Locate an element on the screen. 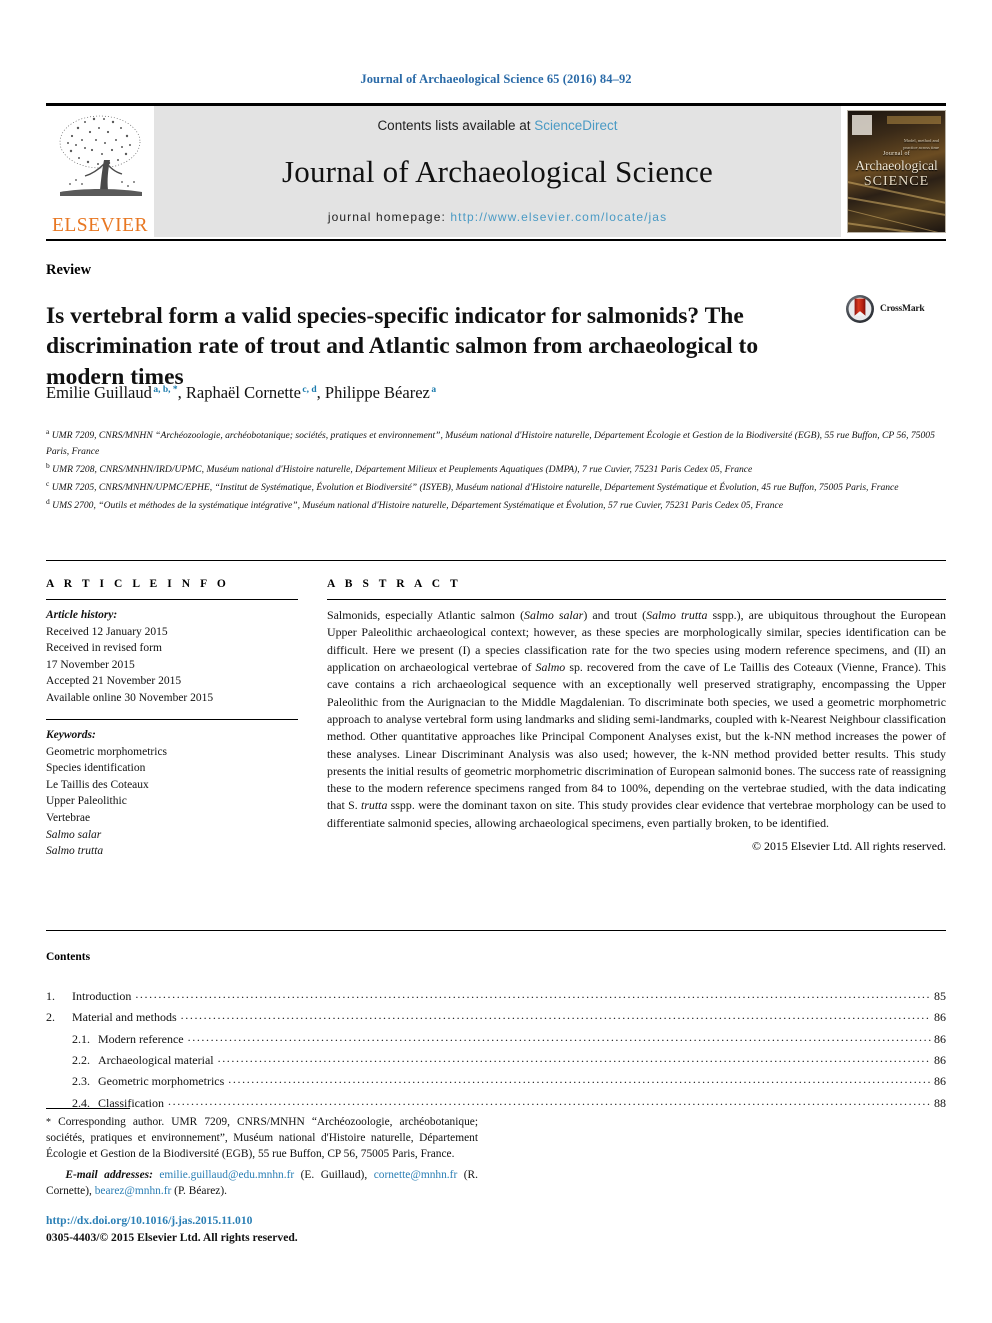 The image size is (992, 1323). elsevier-logo: ELSEVIER is located at coordinates (100, 171).